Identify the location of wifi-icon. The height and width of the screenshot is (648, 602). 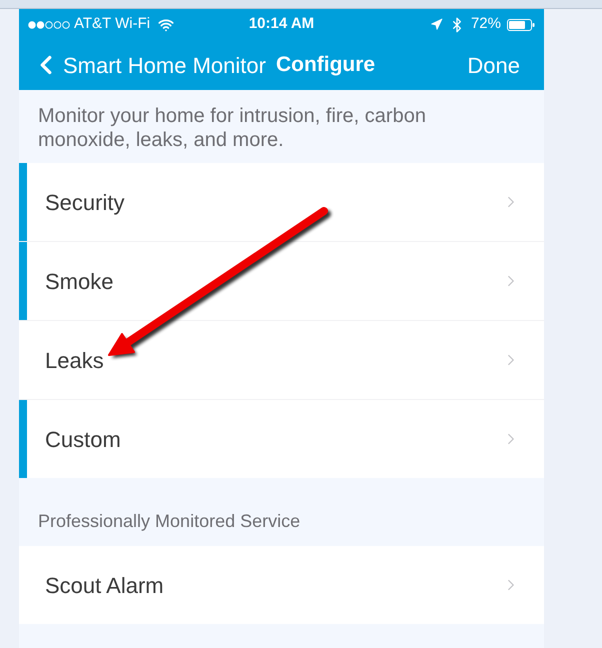
(166, 24).